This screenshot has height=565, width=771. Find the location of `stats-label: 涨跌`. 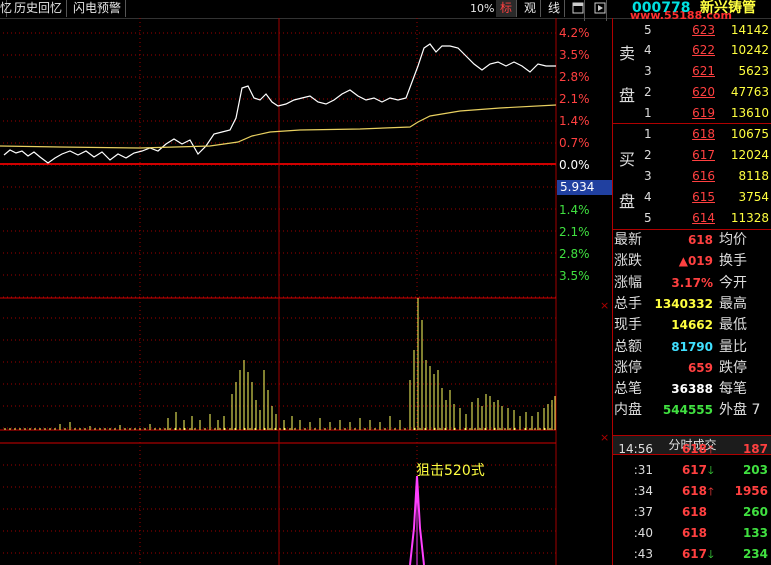

stats-label: 涨跌 is located at coordinates (628, 261).